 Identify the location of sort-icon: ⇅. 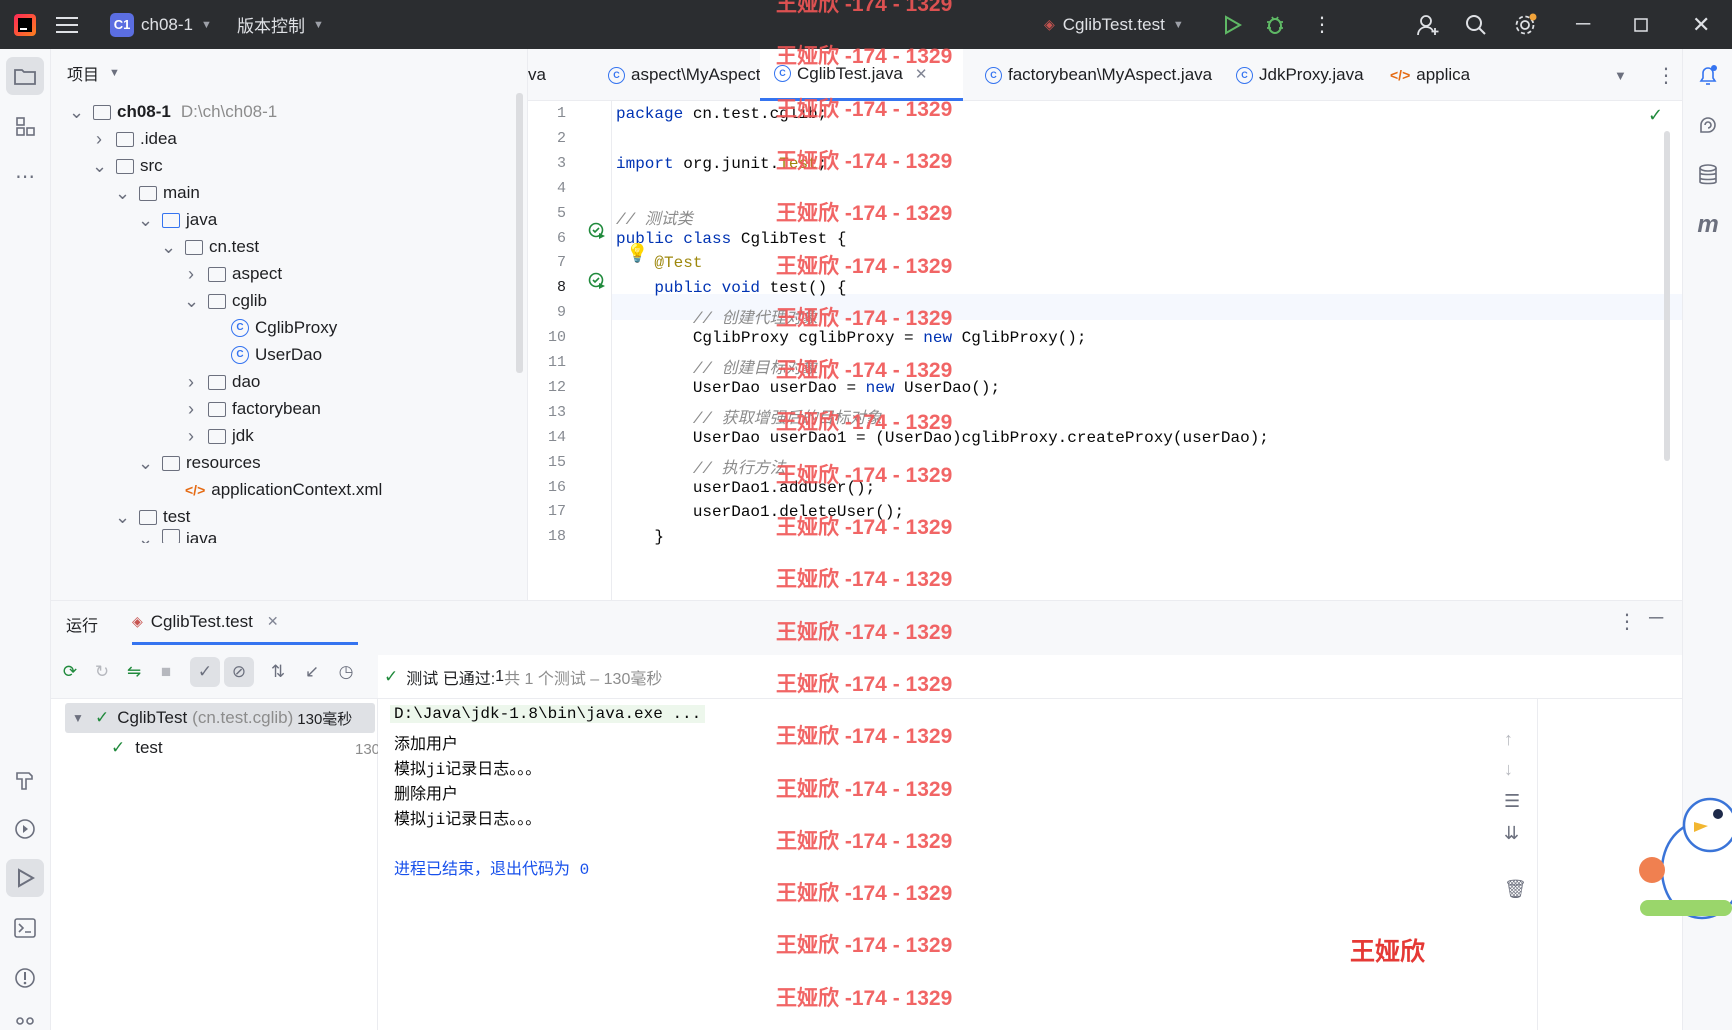
(278, 672).